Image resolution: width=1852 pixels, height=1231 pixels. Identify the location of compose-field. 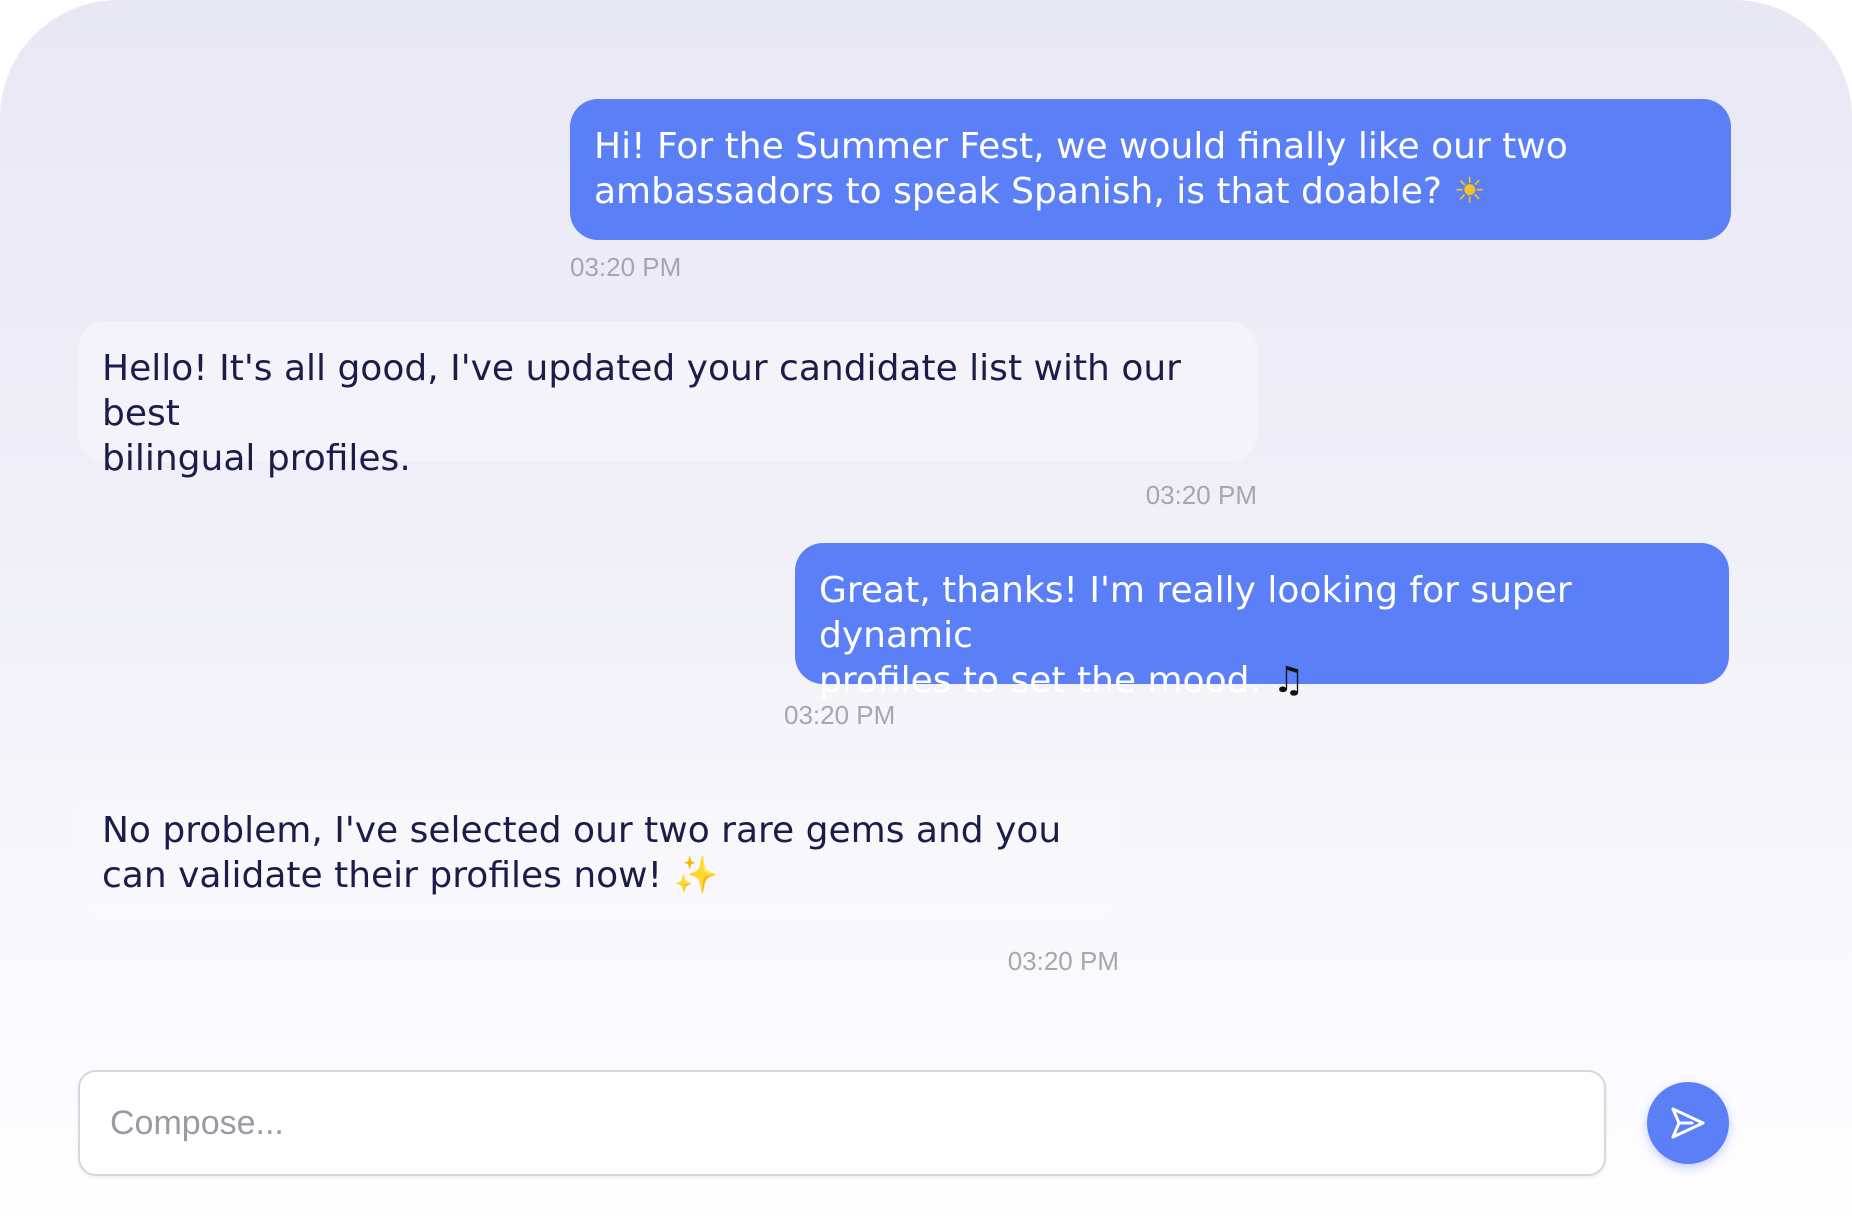
(842, 1123).